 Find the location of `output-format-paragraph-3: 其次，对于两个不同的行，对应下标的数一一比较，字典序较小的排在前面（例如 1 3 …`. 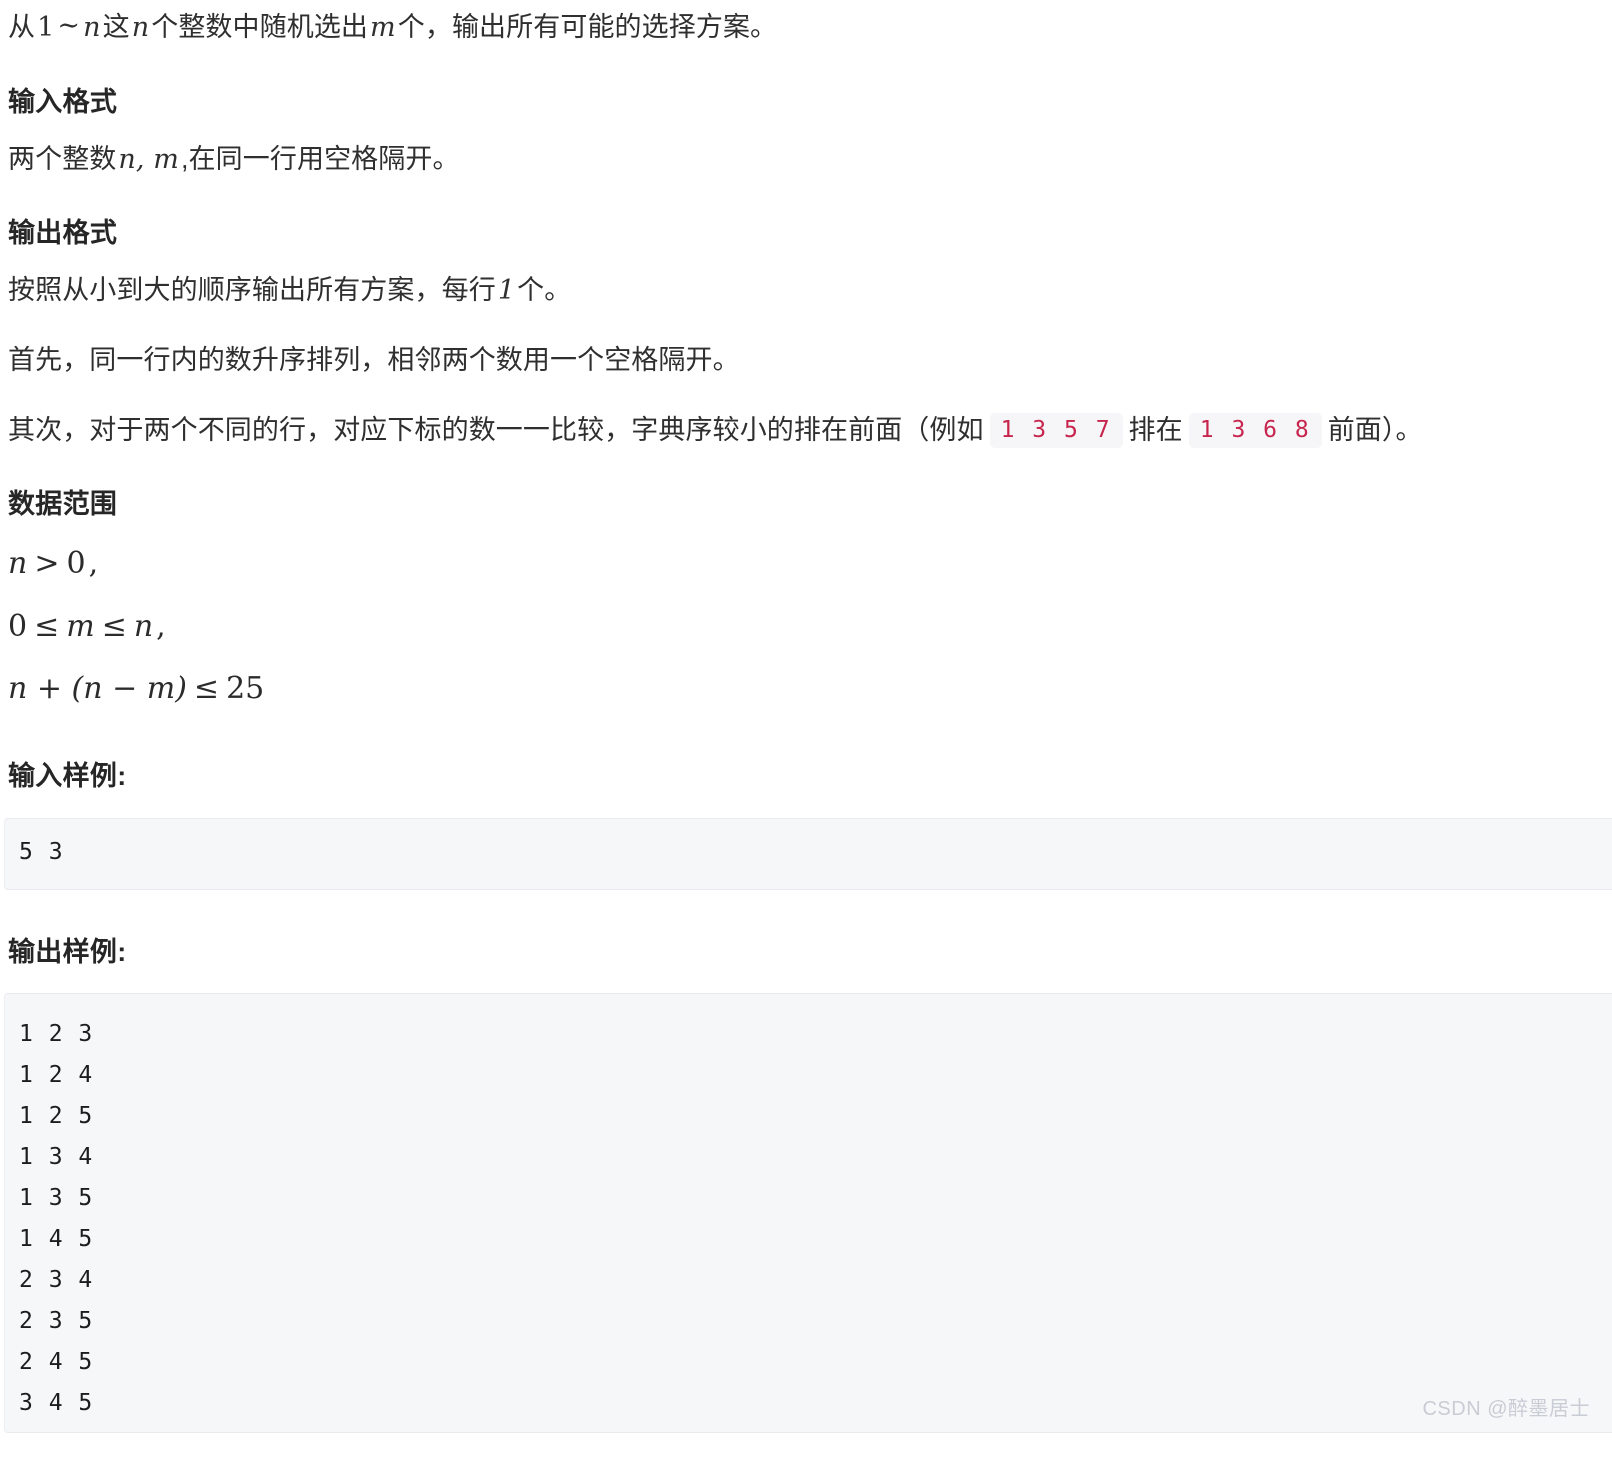

output-format-paragraph-3: 其次，对于两个不同的行，对应下标的数一一比较，字典序较小的排在前面（例如 1 3 … is located at coordinates (804, 431).